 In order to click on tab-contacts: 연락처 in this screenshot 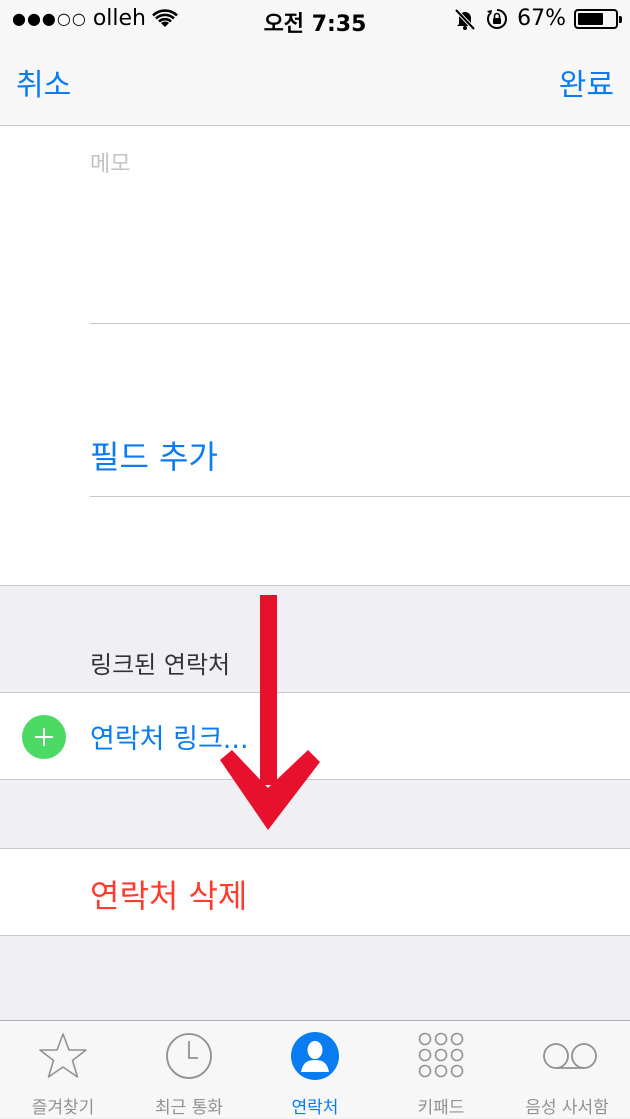, I will do `click(315, 1070)`.